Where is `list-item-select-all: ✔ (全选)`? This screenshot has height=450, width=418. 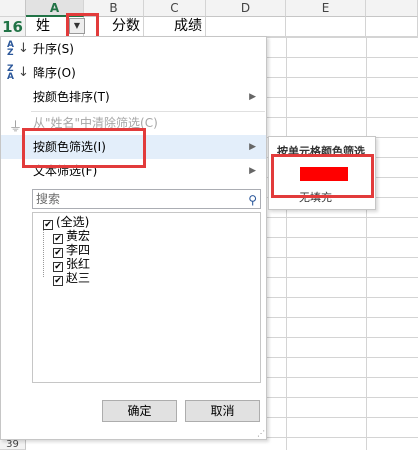
list-item-select-all: ✔ (全选) is located at coordinates (66, 222).